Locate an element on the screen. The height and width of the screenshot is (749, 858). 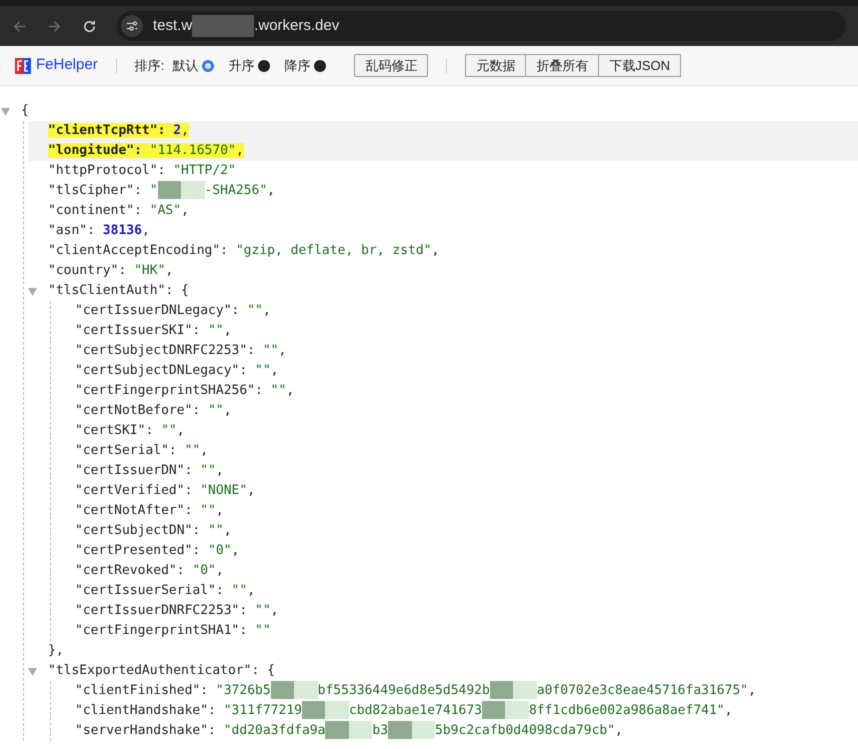
toolbar-button: 折叠所有 is located at coordinates (562, 65).